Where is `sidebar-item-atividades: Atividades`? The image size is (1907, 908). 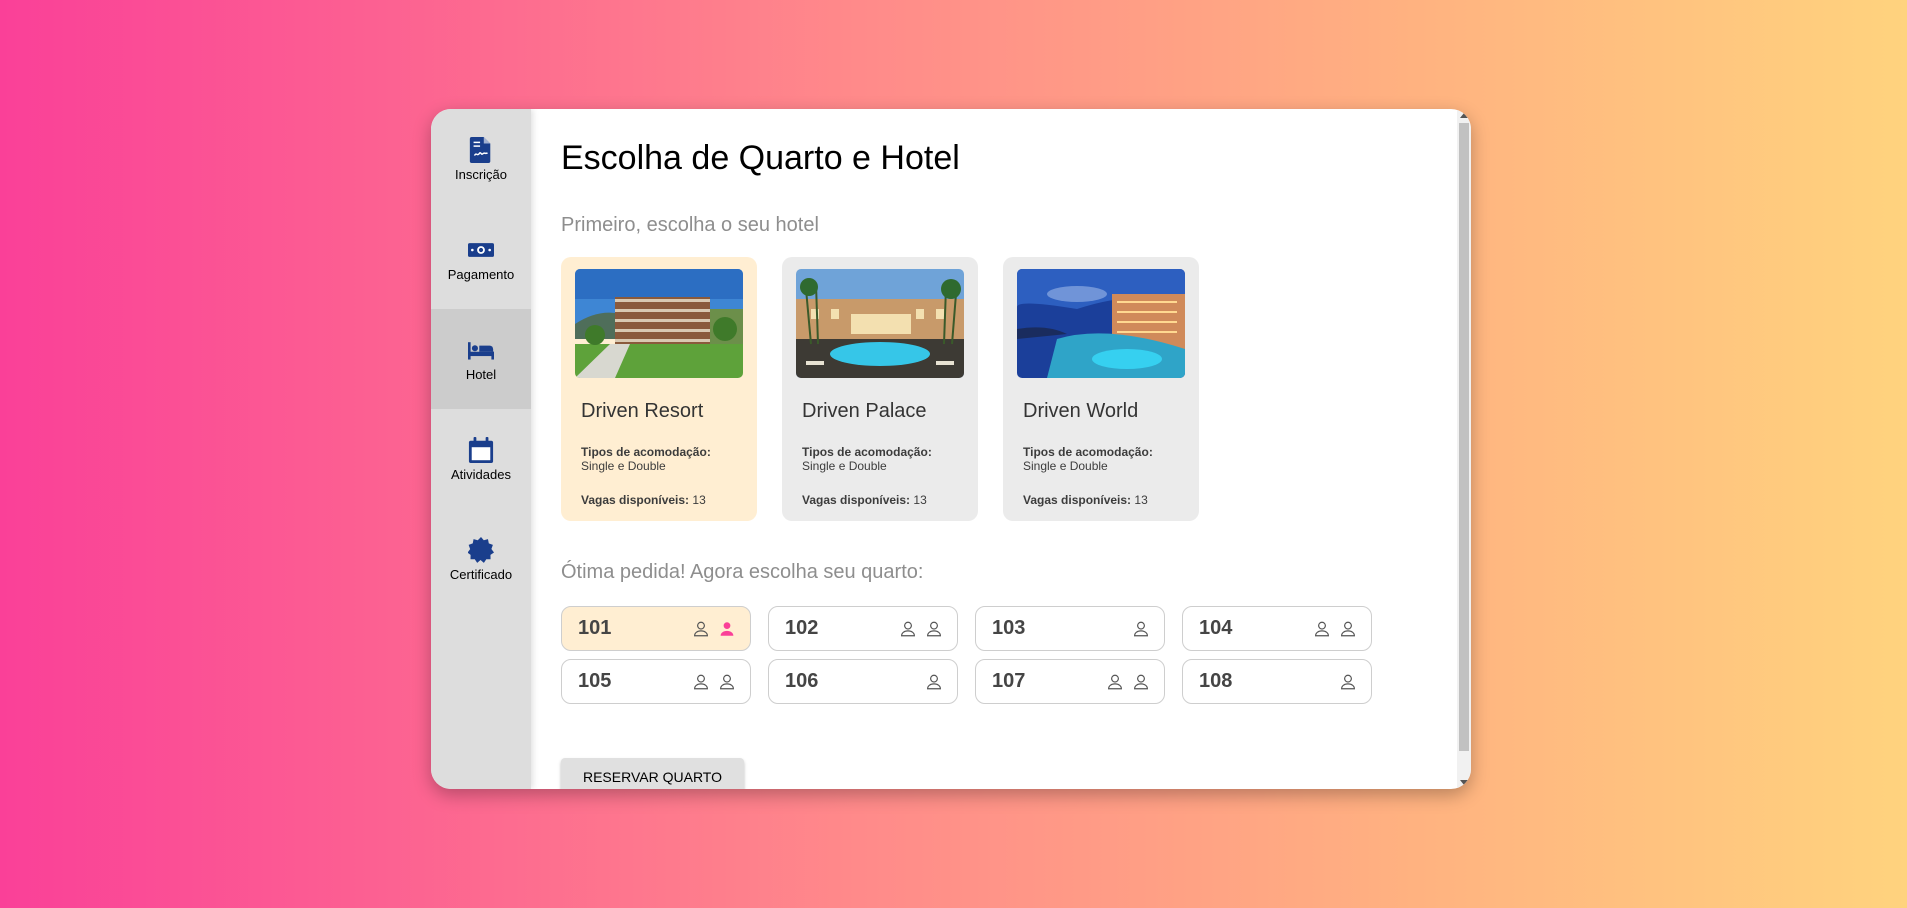
sidebar-item-atividades: Atividades is located at coordinates (481, 459).